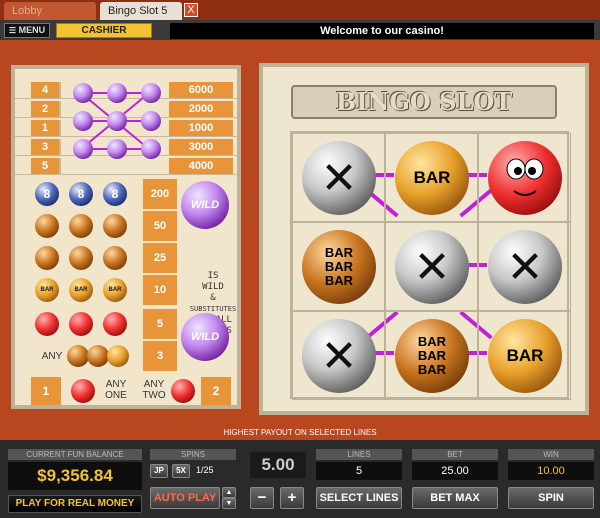 This screenshot has height=518, width=600. I want to click on coin-increase-button: +, so click(292, 498).